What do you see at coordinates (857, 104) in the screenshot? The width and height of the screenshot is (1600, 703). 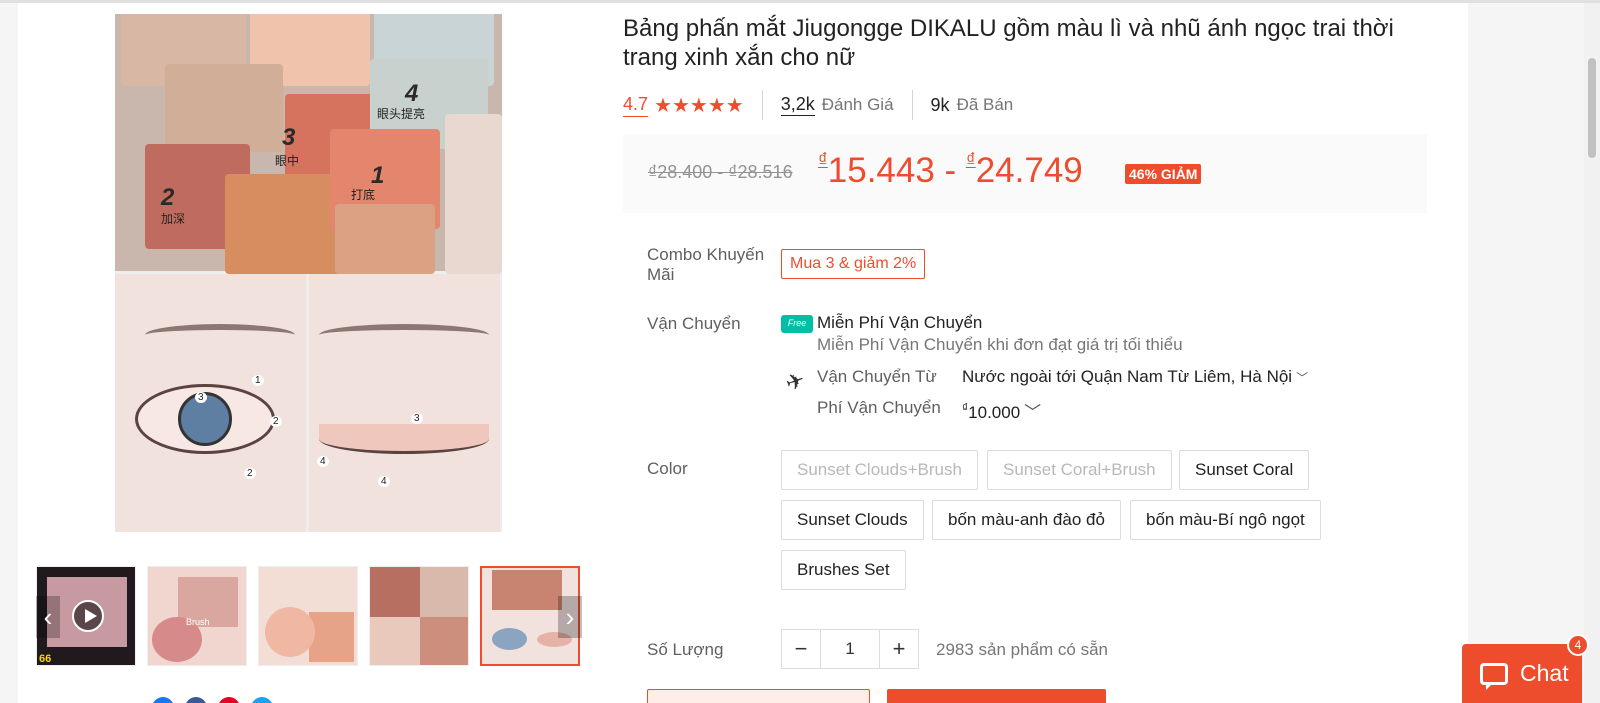 I see `reviews-label: Đánh Giá` at bounding box center [857, 104].